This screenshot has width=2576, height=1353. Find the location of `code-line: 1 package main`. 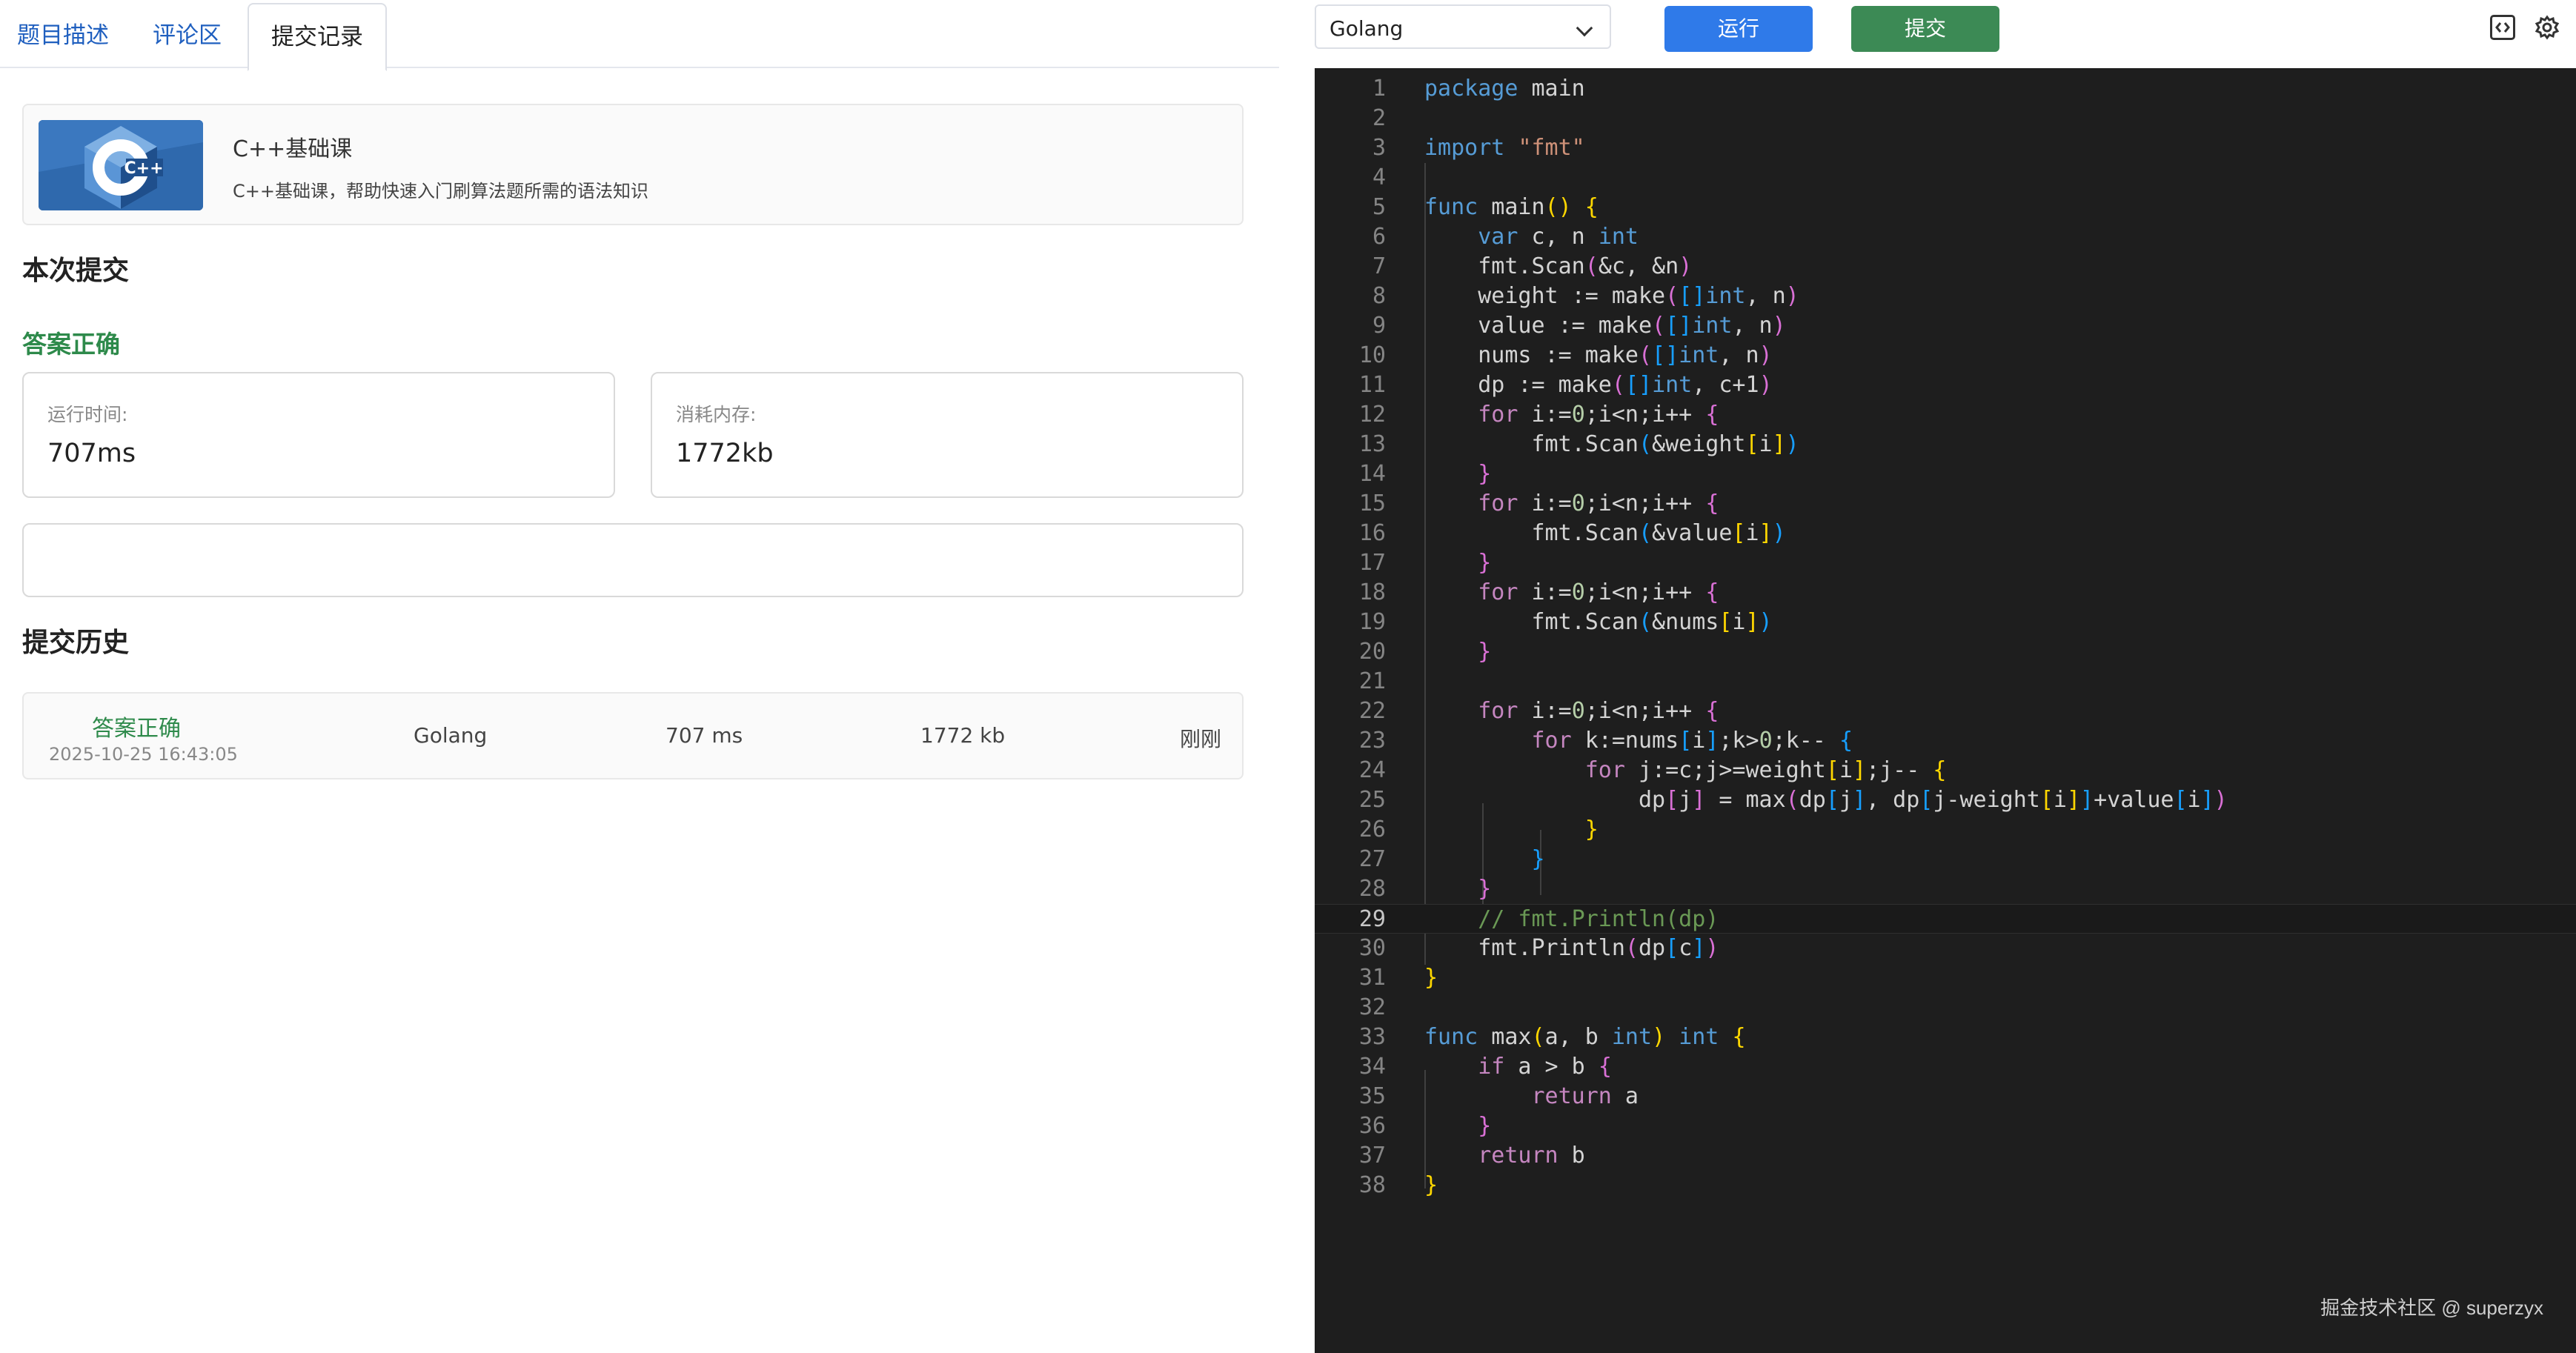

code-line: 1 package main is located at coordinates (1945, 89).